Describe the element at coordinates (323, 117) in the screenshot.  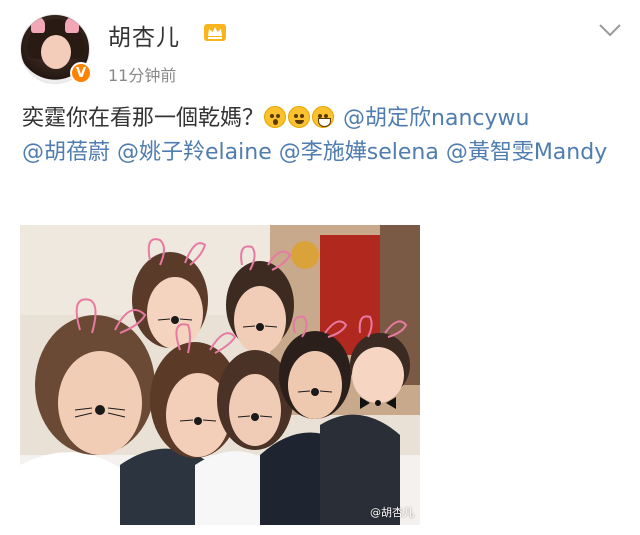
I see `laugh-emoji-icon` at that location.